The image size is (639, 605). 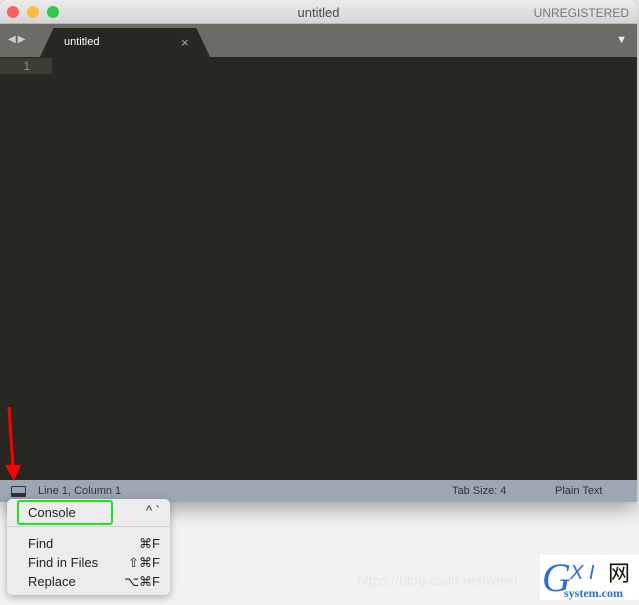 I want to click on tab-label: untitled, so click(x=82, y=42).